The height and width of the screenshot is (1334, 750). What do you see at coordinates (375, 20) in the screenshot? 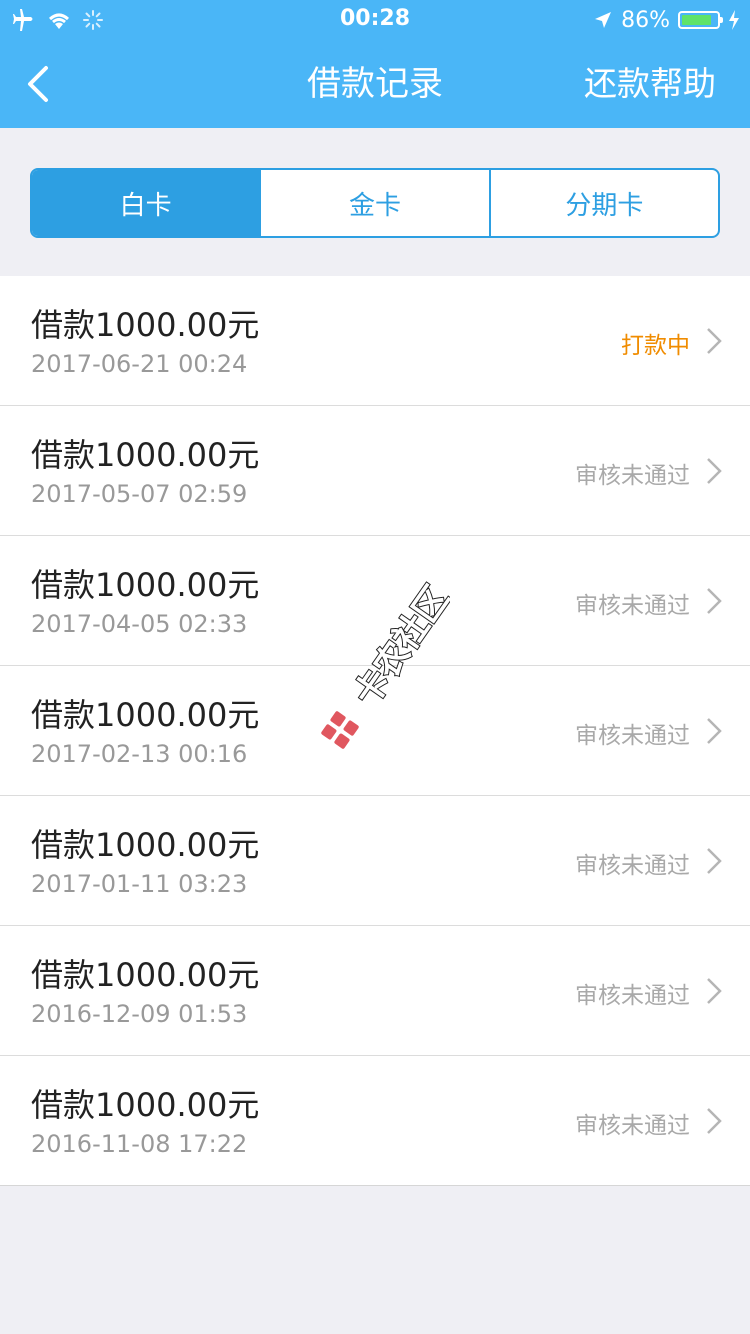
I see `status-bar: 00:28 86%` at bounding box center [375, 20].